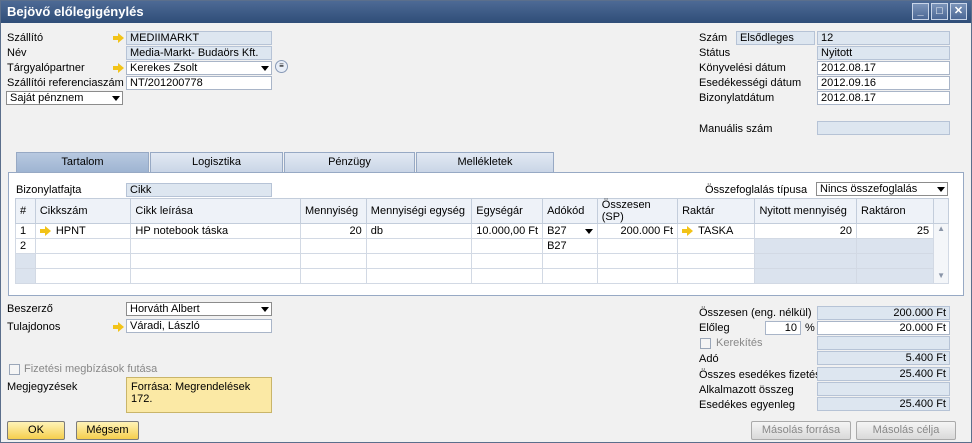 This screenshot has height=443, width=972. I want to click on tab-accounting: Pénzügy, so click(349, 162).